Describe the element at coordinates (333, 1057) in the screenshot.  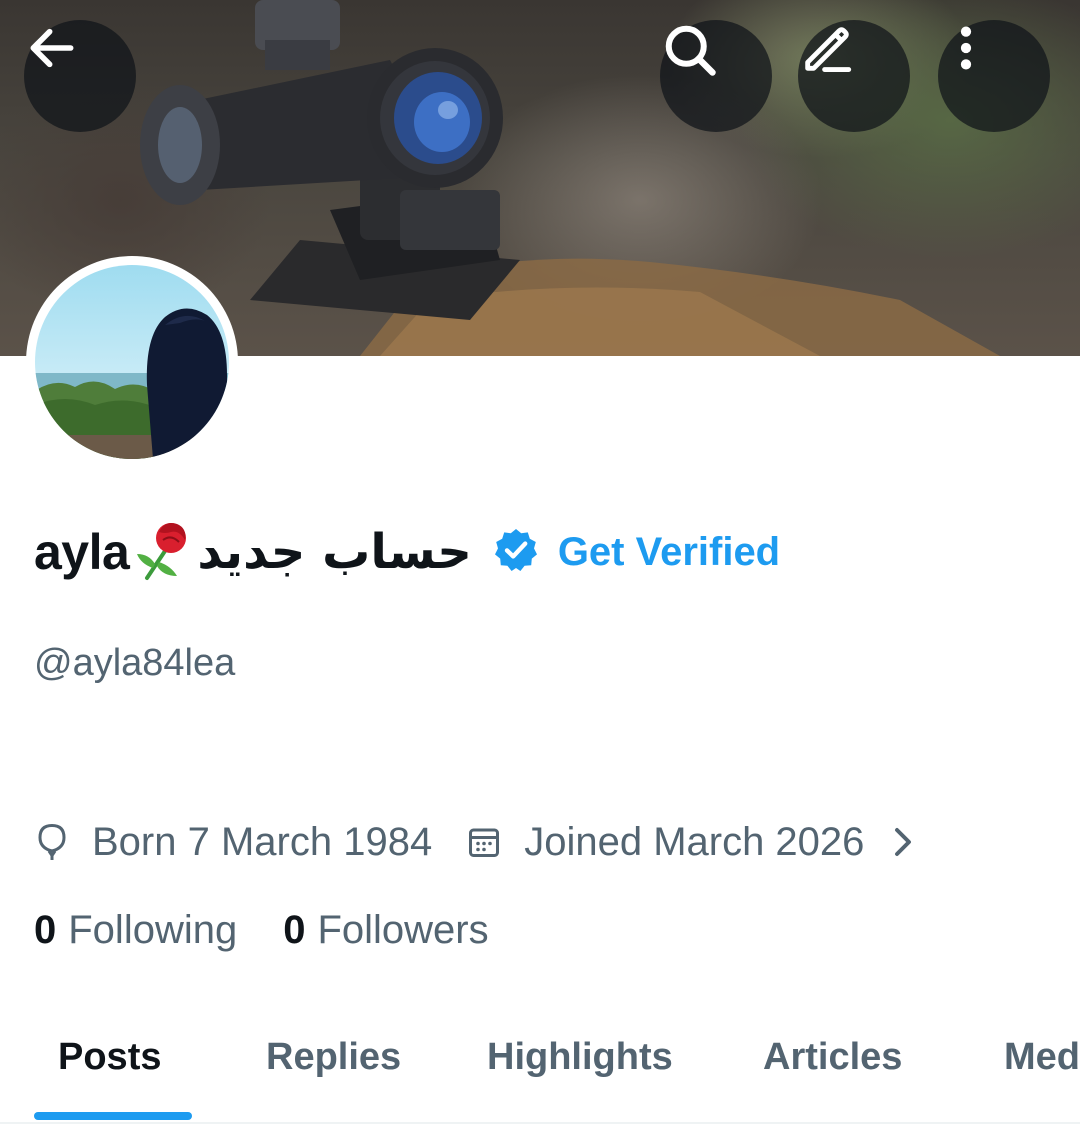
I see `tab-replies: Replies` at that location.